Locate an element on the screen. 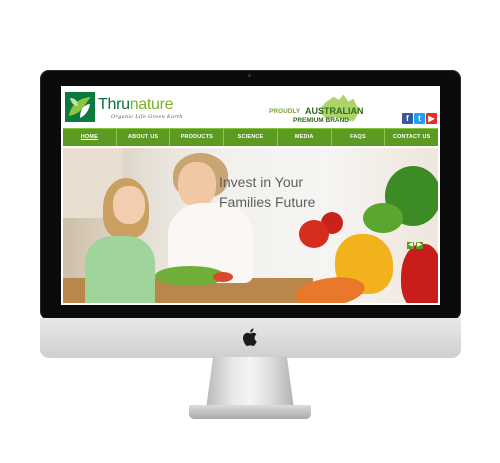 The width and height of the screenshot is (500, 463). tagline: Organic Life Green Earth is located at coordinates (147, 117).